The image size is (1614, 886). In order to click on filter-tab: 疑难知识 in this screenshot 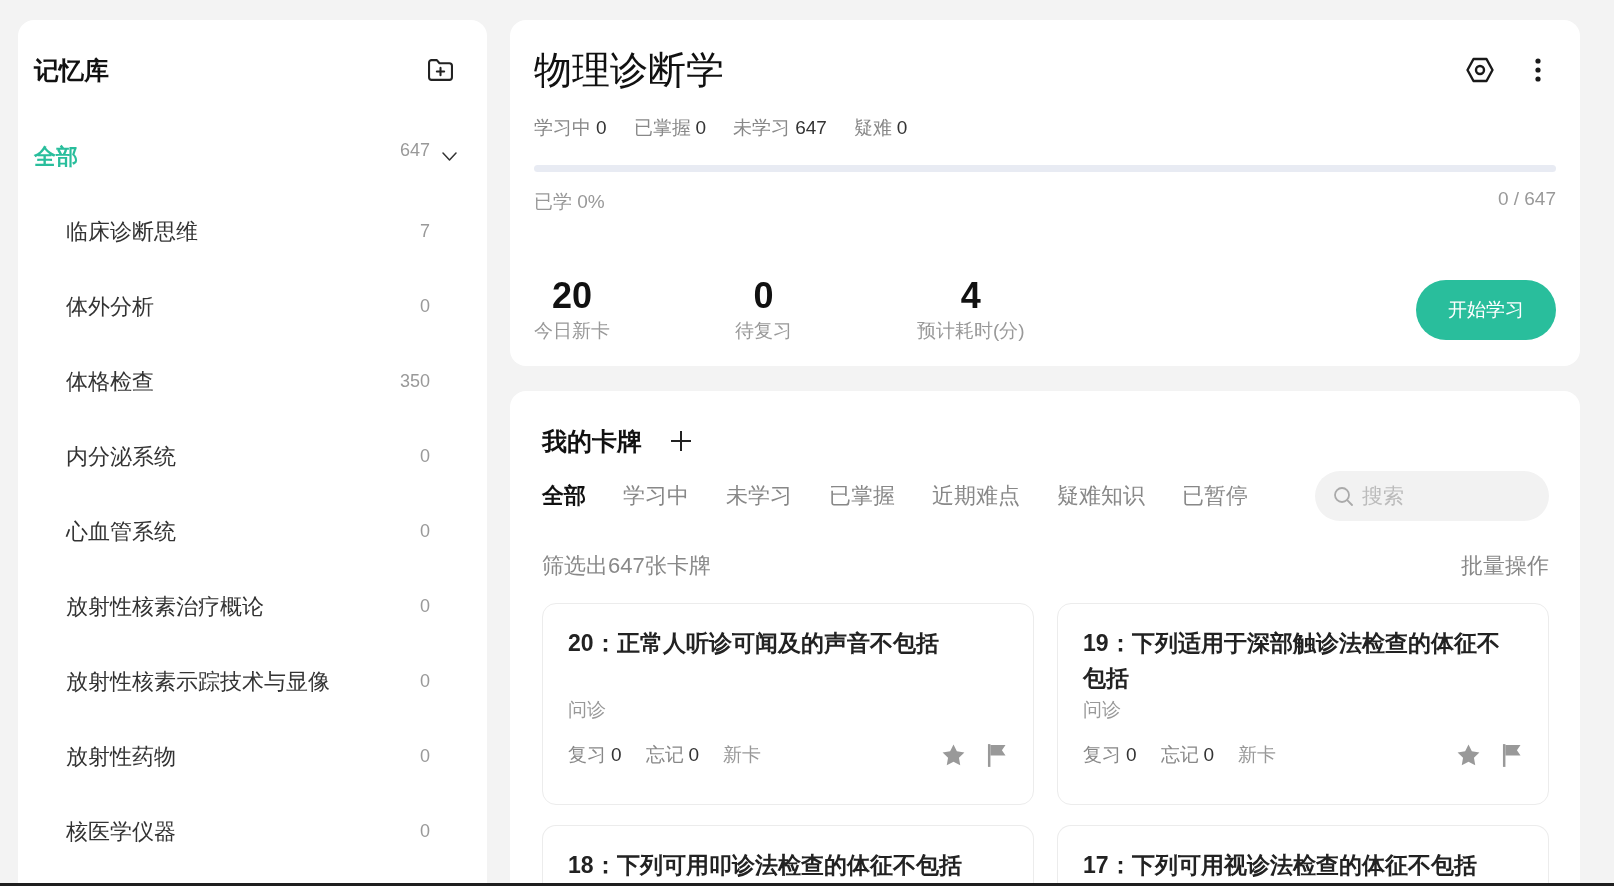, I will do `click(1101, 496)`.